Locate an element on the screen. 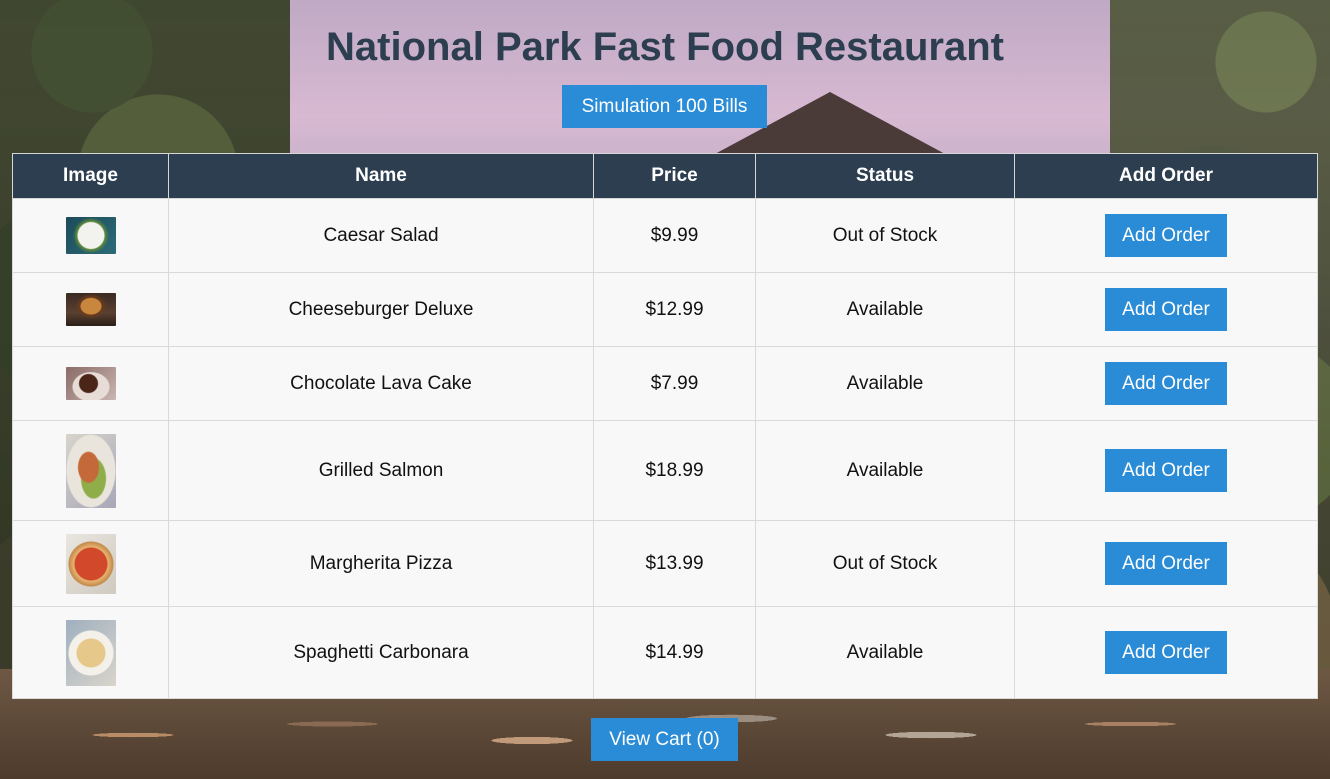  item-price: $18.99 is located at coordinates (674, 470).